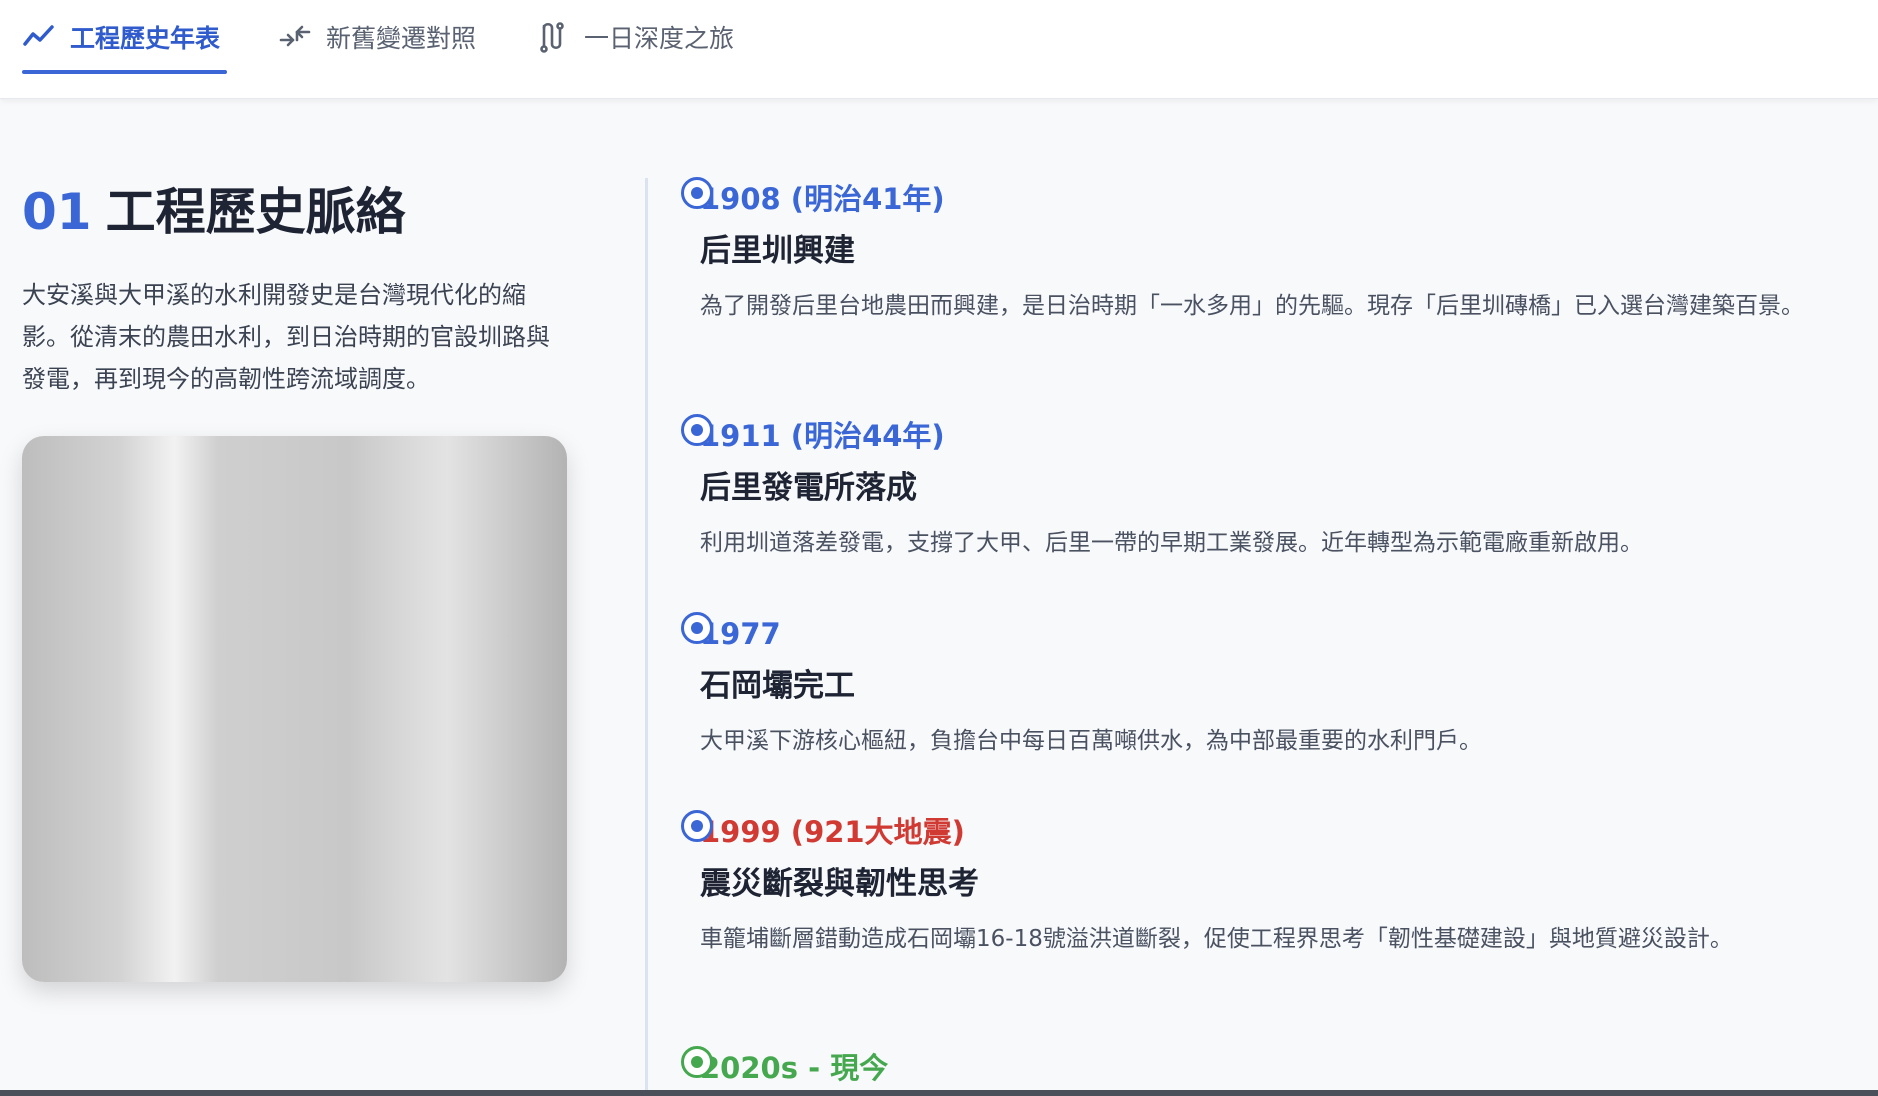  Describe the element at coordinates (839, 884) in the screenshot. I see `timeline-title: 震災斷裂與韌性思考` at that location.